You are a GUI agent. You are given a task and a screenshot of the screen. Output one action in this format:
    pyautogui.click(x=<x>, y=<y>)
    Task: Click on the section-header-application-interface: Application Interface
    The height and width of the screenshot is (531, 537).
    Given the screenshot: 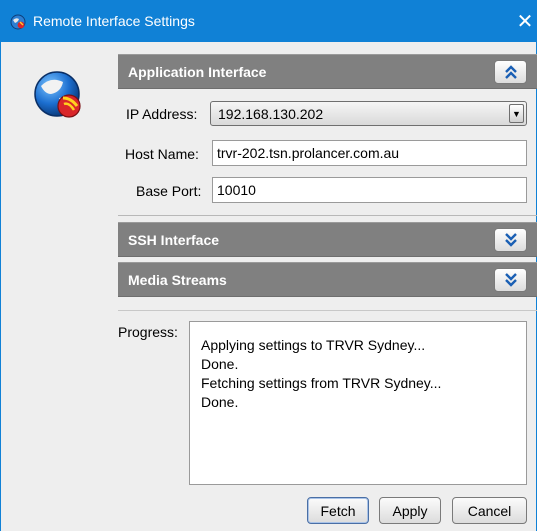 What is the action you would take?
    pyautogui.click(x=327, y=71)
    